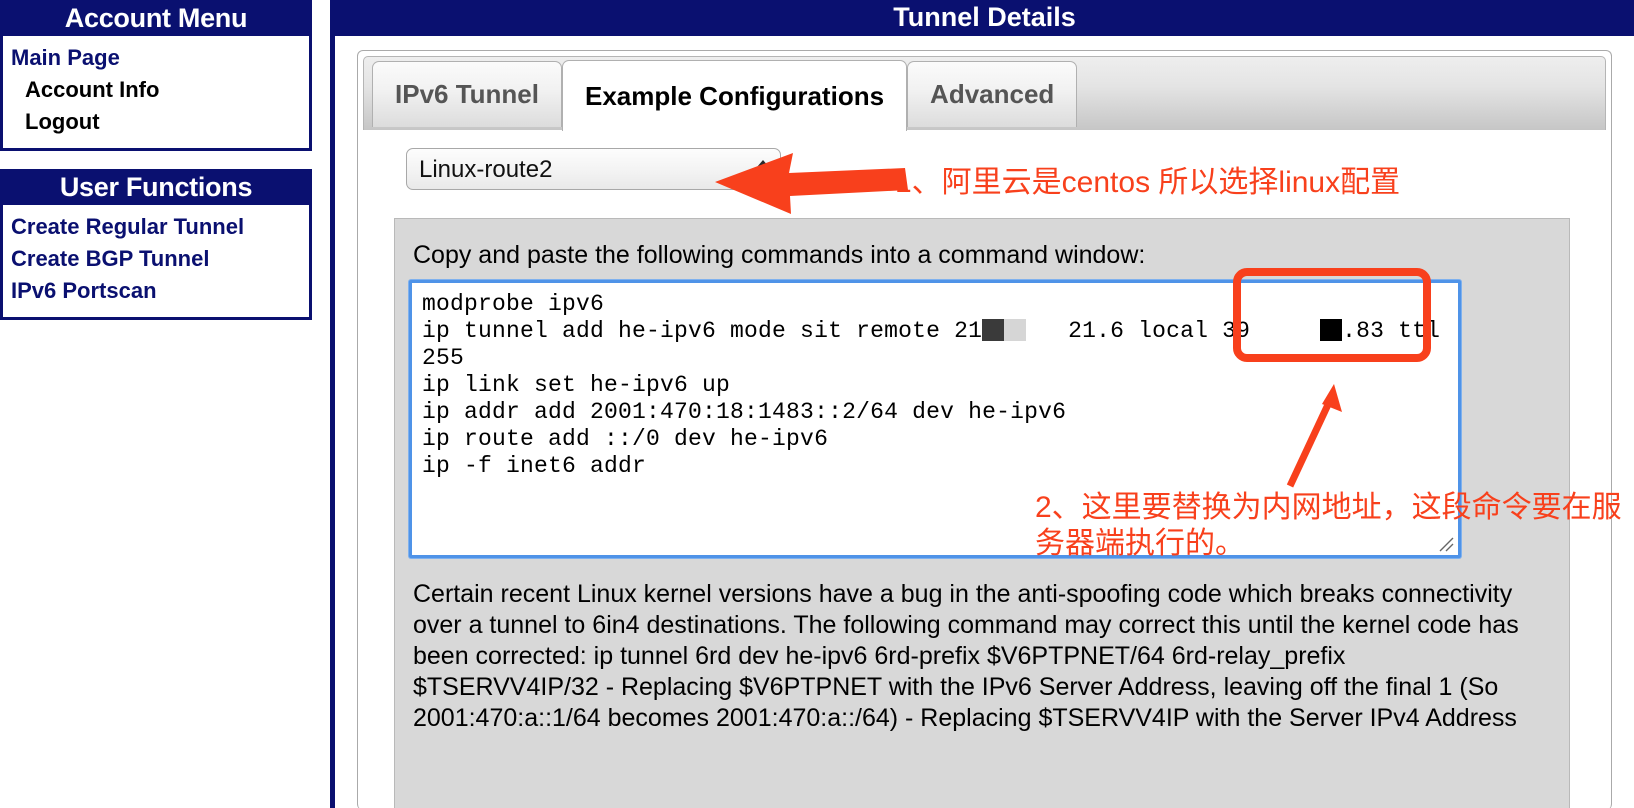 This screenshot has width=1634, height=808. Describe the element at coordinates (1331, 330) in the screenshot. I see `redaction-block-dark-icon` at that location.